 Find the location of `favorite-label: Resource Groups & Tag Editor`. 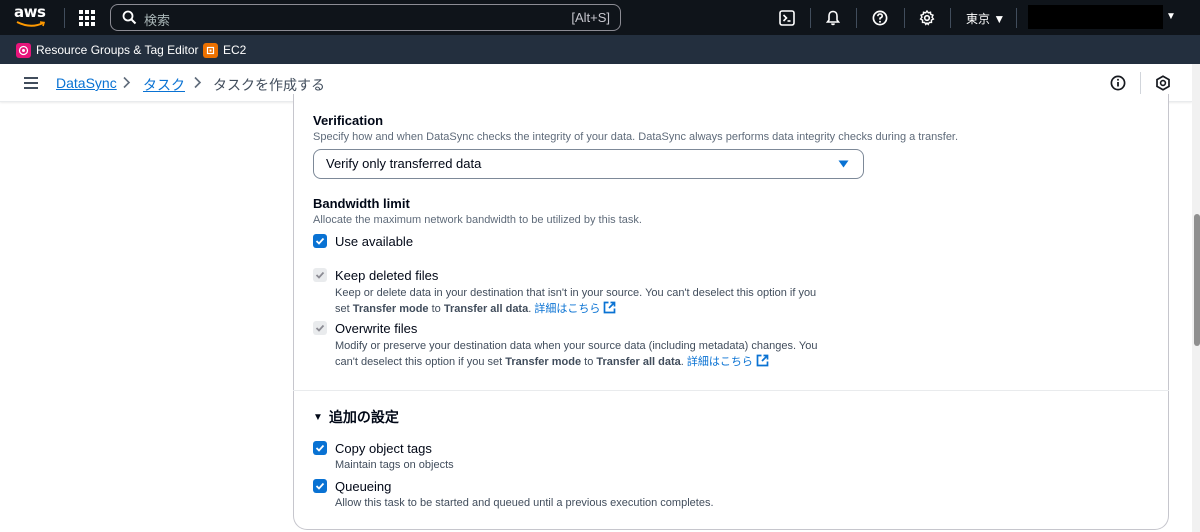

favorite-label: Resource Groups & Tag Editor is located at coordinates (117, 50).